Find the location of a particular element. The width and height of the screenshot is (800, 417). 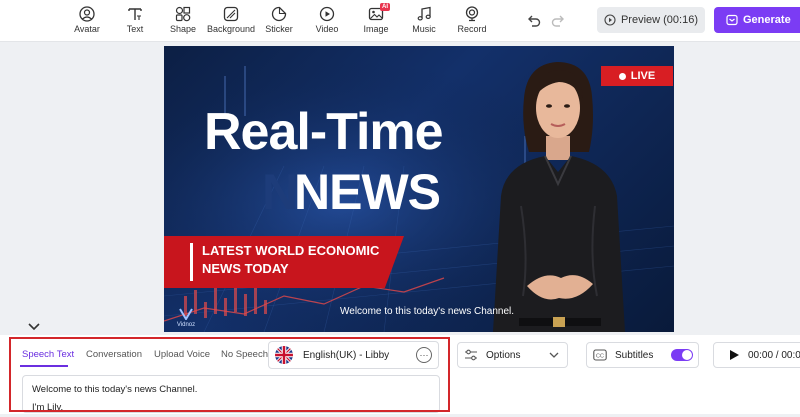

tool-background: Background is located at coordinates (231, 20).